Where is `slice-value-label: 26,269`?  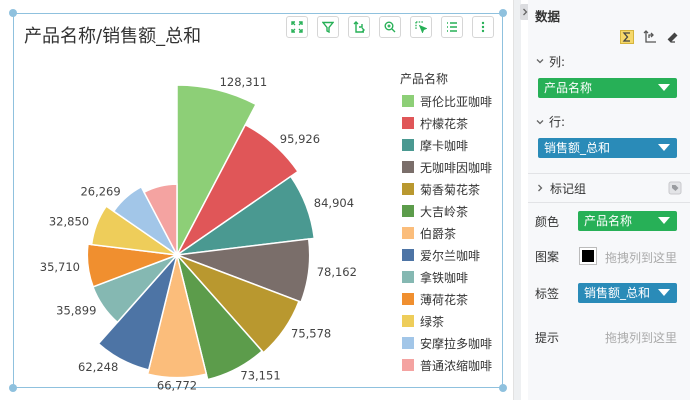 slice-value-label: 26,269 is located at coordinates (100, 191).